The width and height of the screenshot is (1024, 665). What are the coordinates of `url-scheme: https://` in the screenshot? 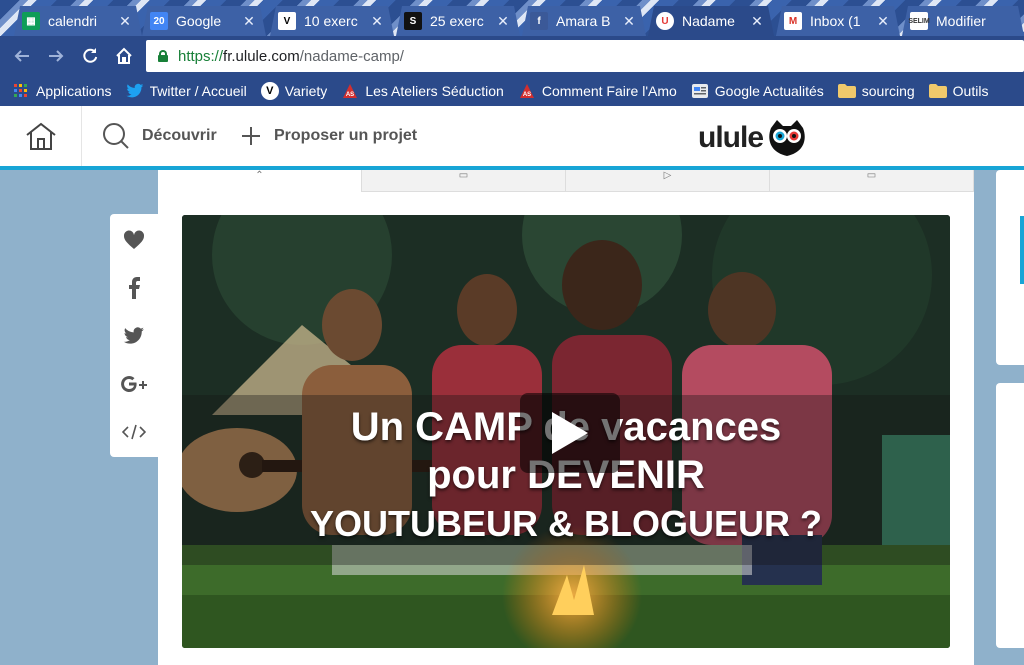 It's located at (201, 56).